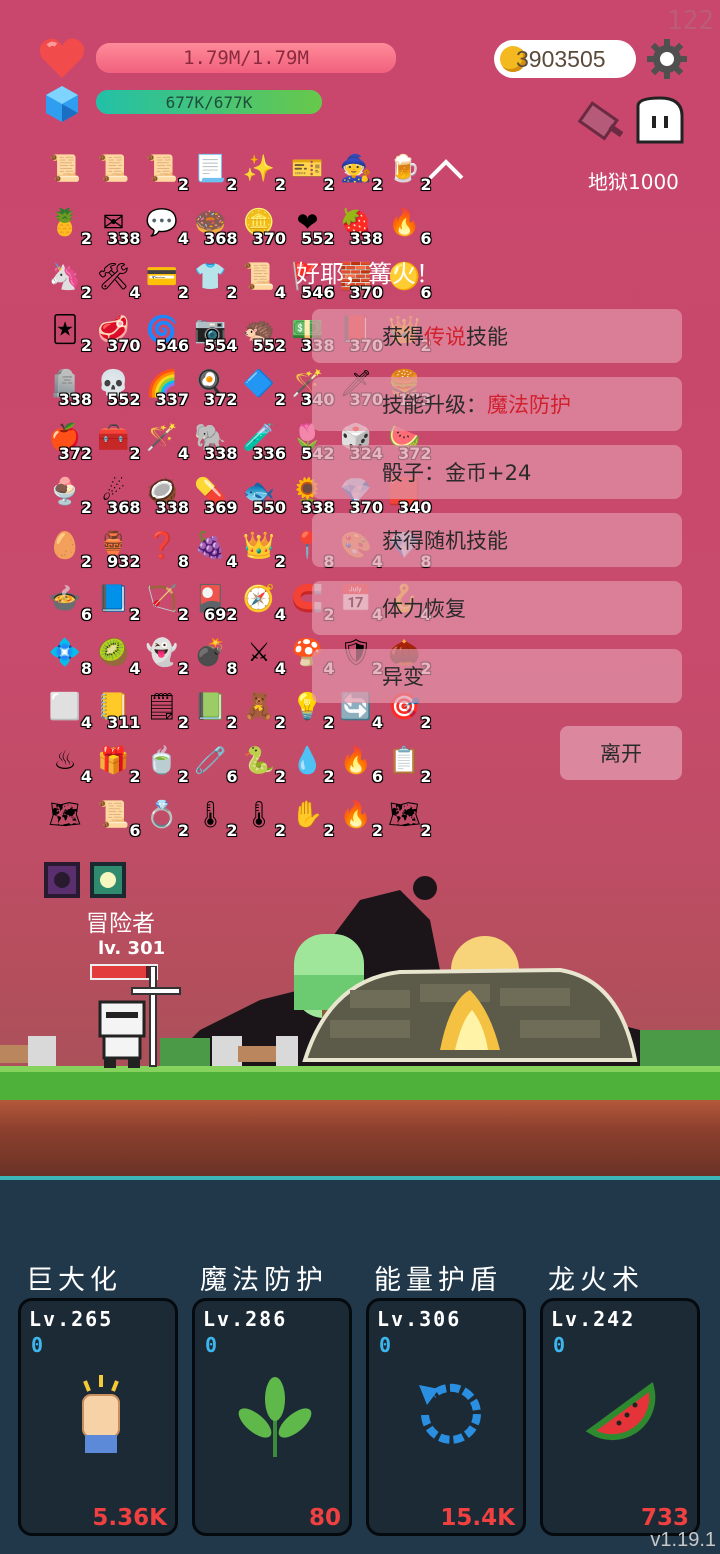 The image size is (720, 1554). I want to click on inventory-item: 🧸 2, so click(263, 710).